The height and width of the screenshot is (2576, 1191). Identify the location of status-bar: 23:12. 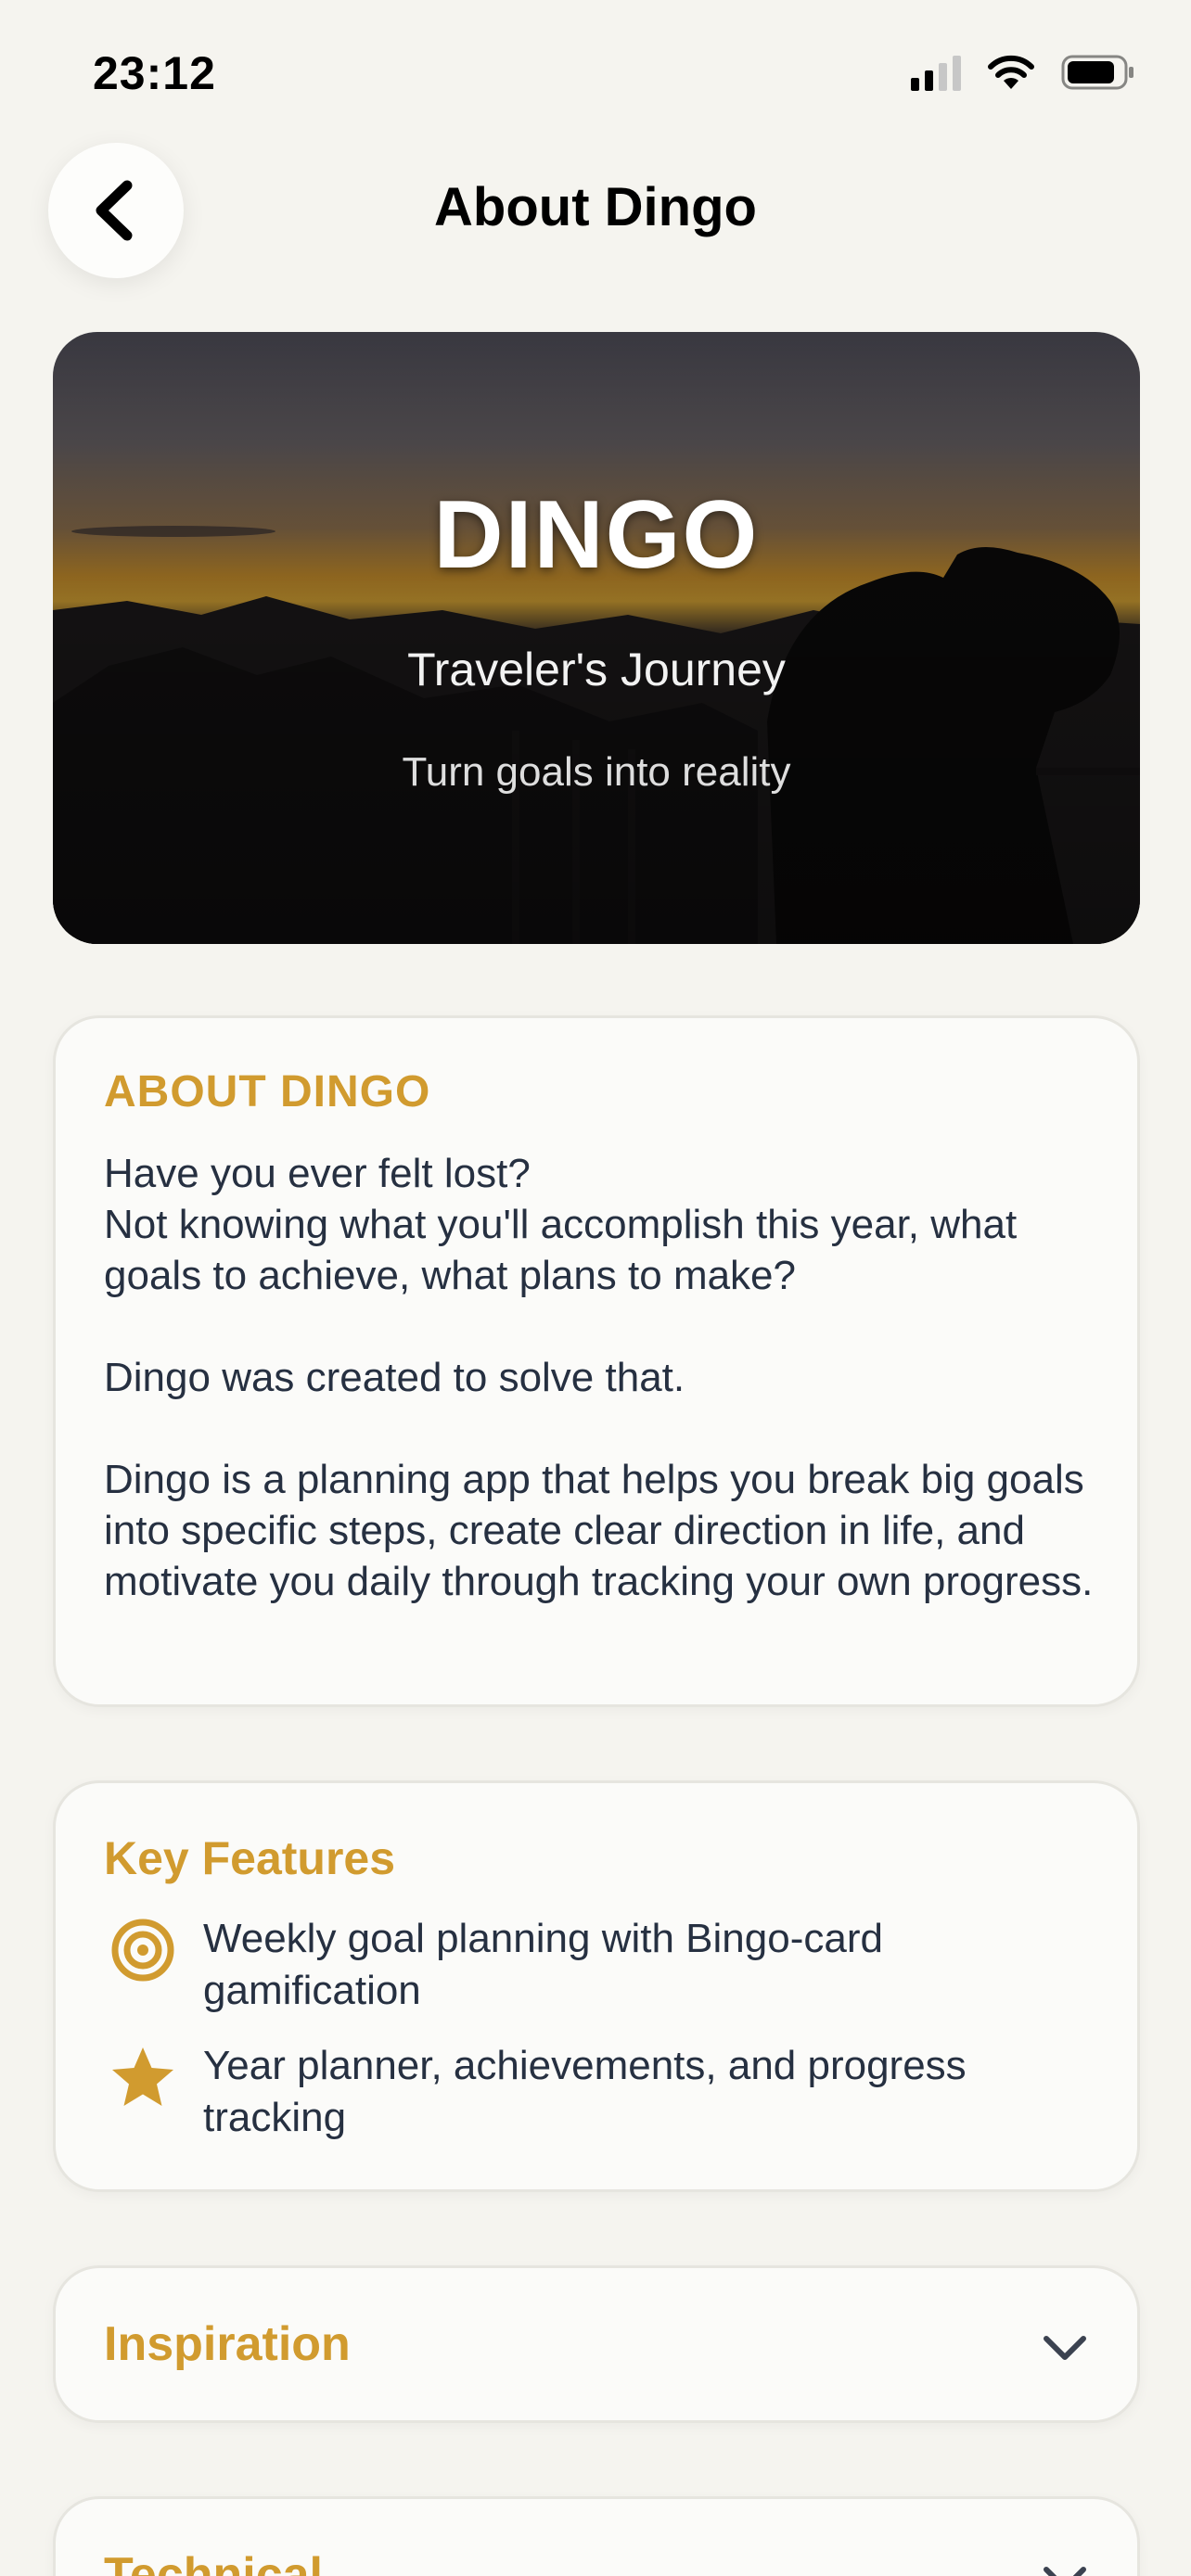
(595, 69).